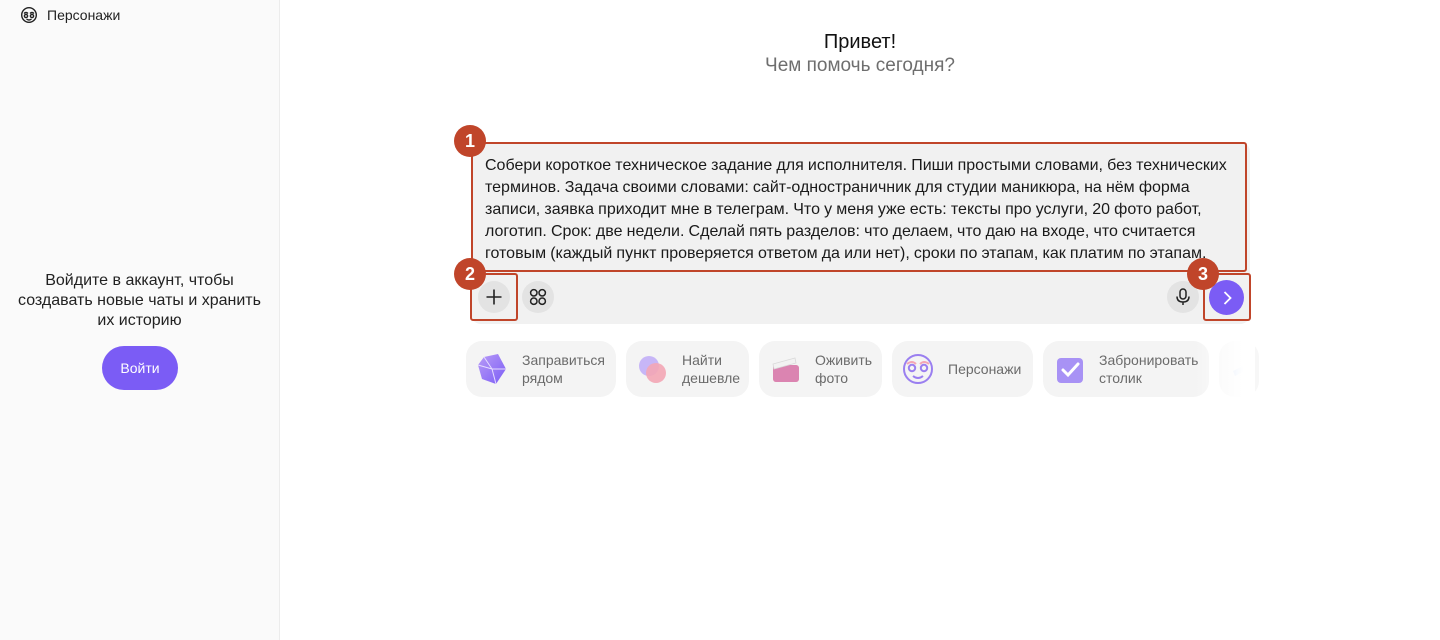 The height and width of the screenshot is (640, 1440). Describe the element at coordinates (1070, 370) in the screenshot. I see `booking-check-icon` at that location.